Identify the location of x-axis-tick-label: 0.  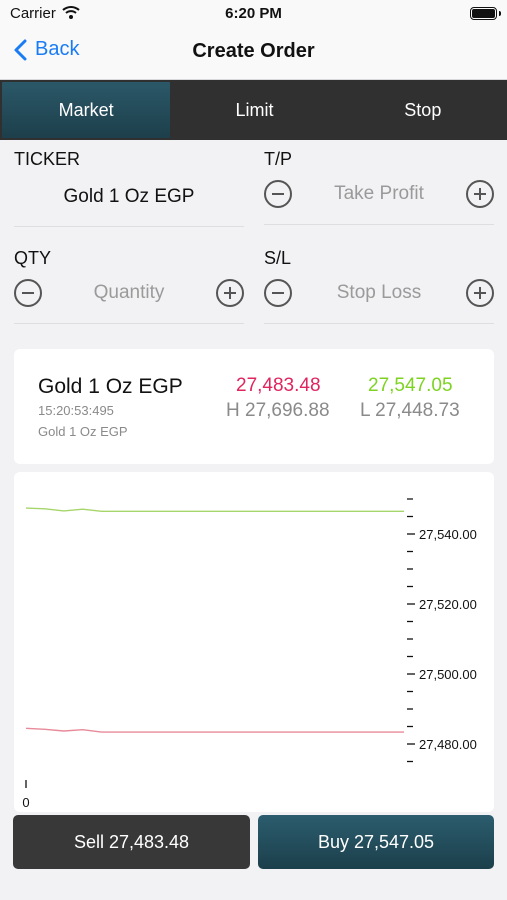
(25, 802).